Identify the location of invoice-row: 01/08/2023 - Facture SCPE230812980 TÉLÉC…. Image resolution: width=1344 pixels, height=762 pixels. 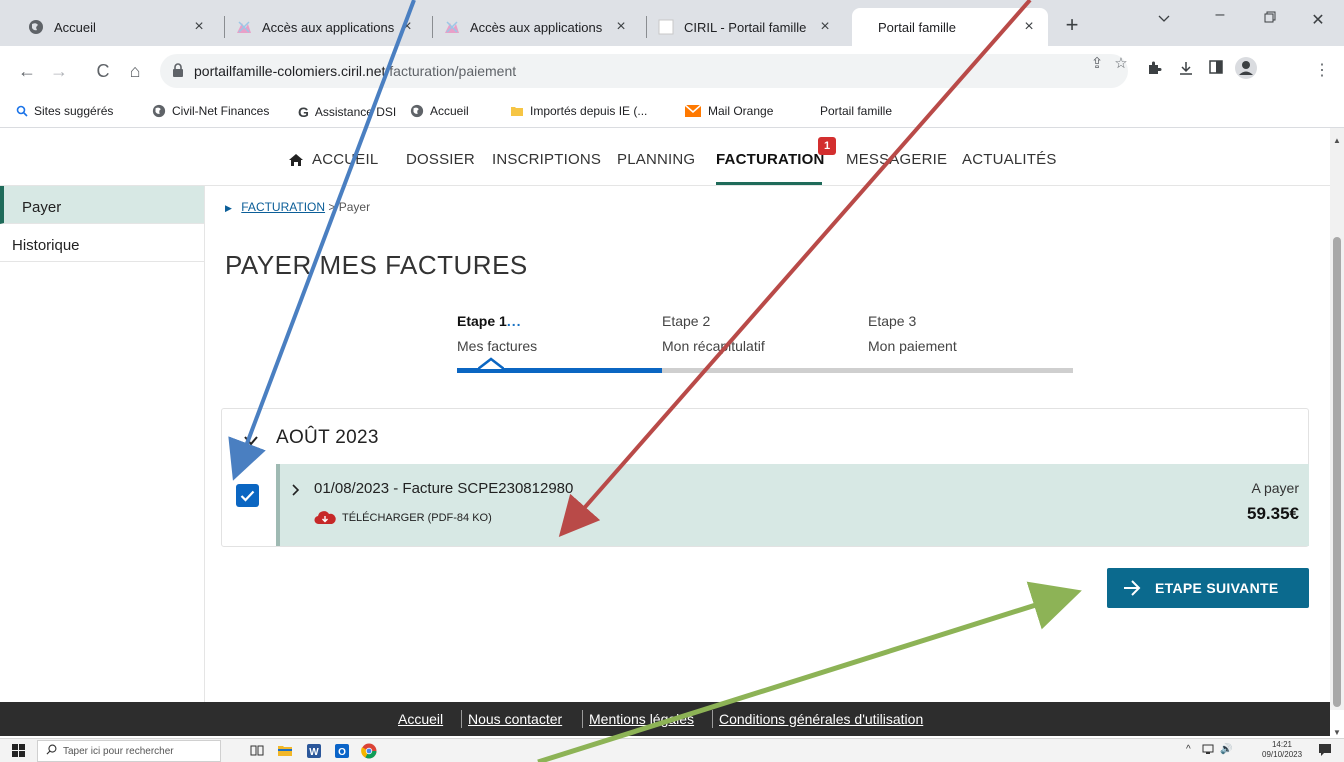
(792, 505).